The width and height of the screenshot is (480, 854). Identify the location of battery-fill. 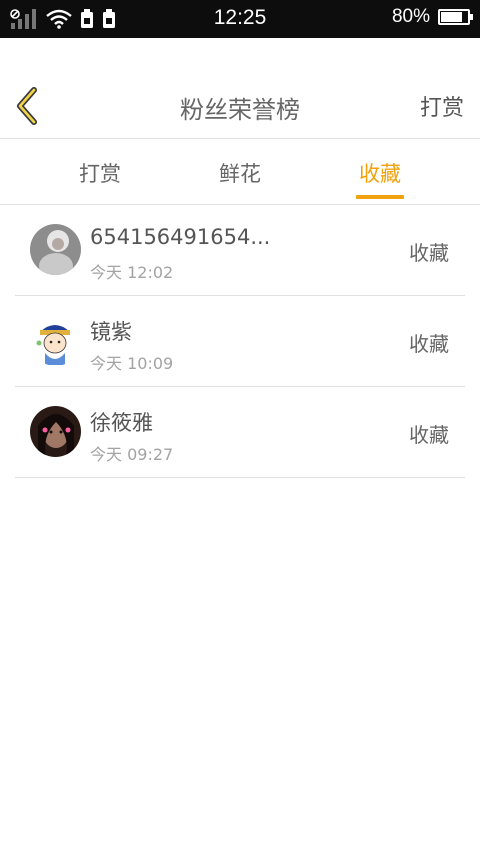
(451, 17).